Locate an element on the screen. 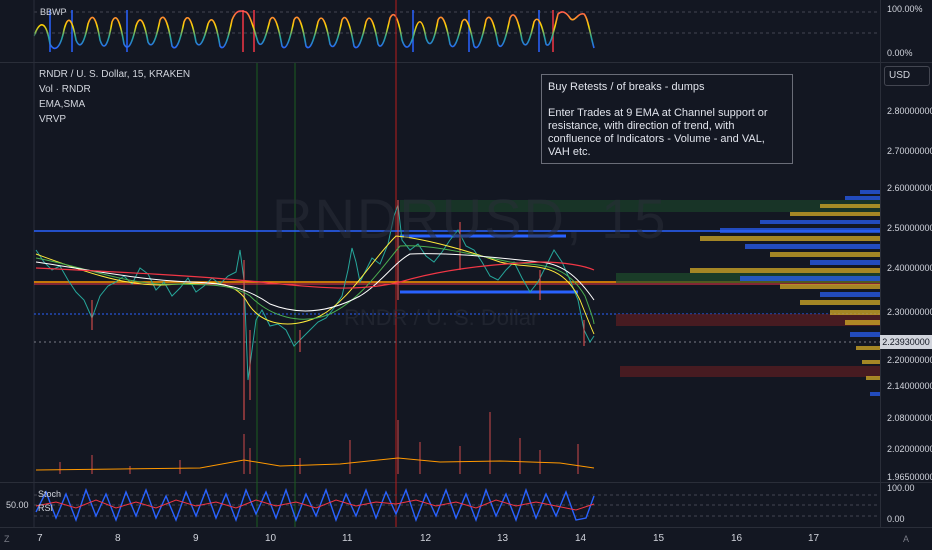 This screenshot has height=550, width=932. indicator-legend-ema-sma: EMA,SMA is located at coordinates (62, 104).